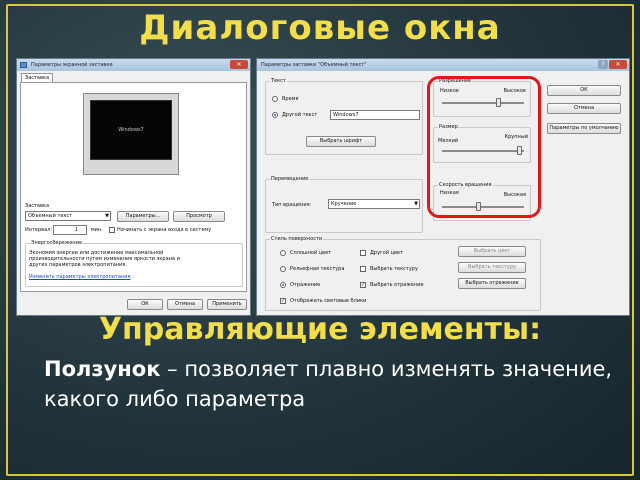 This screenshot has height=480, width=640. What do you see at coordinates (320, 28) in the screenshot?
I see `slide-title: Диалоговые окна` at bounding box center [320, 28].